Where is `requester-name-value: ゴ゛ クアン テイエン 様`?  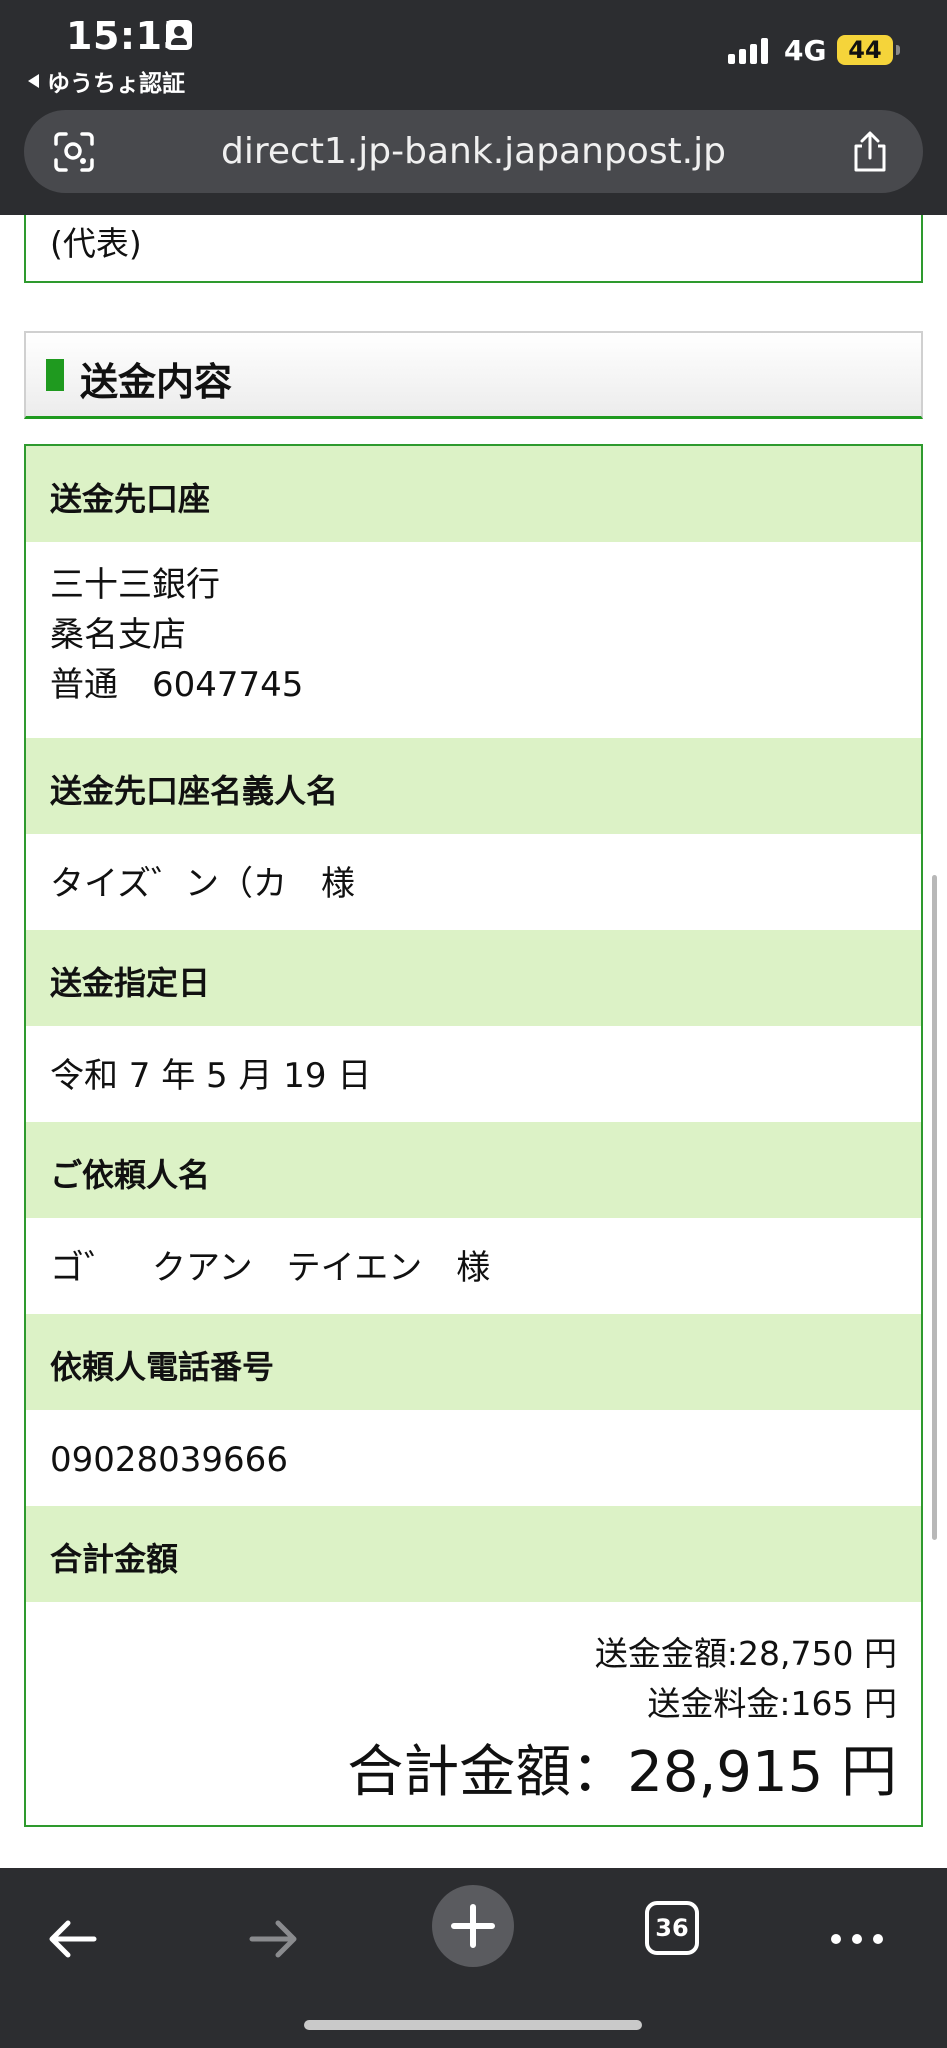 requester-name-value: ゴ゛ クアン テイエン 様 is located at coordinates (270, 1268).